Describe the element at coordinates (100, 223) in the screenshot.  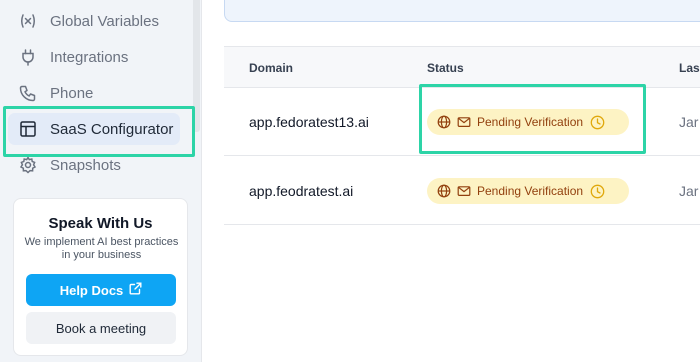
I see `card-title: Speak With Us` at that location.